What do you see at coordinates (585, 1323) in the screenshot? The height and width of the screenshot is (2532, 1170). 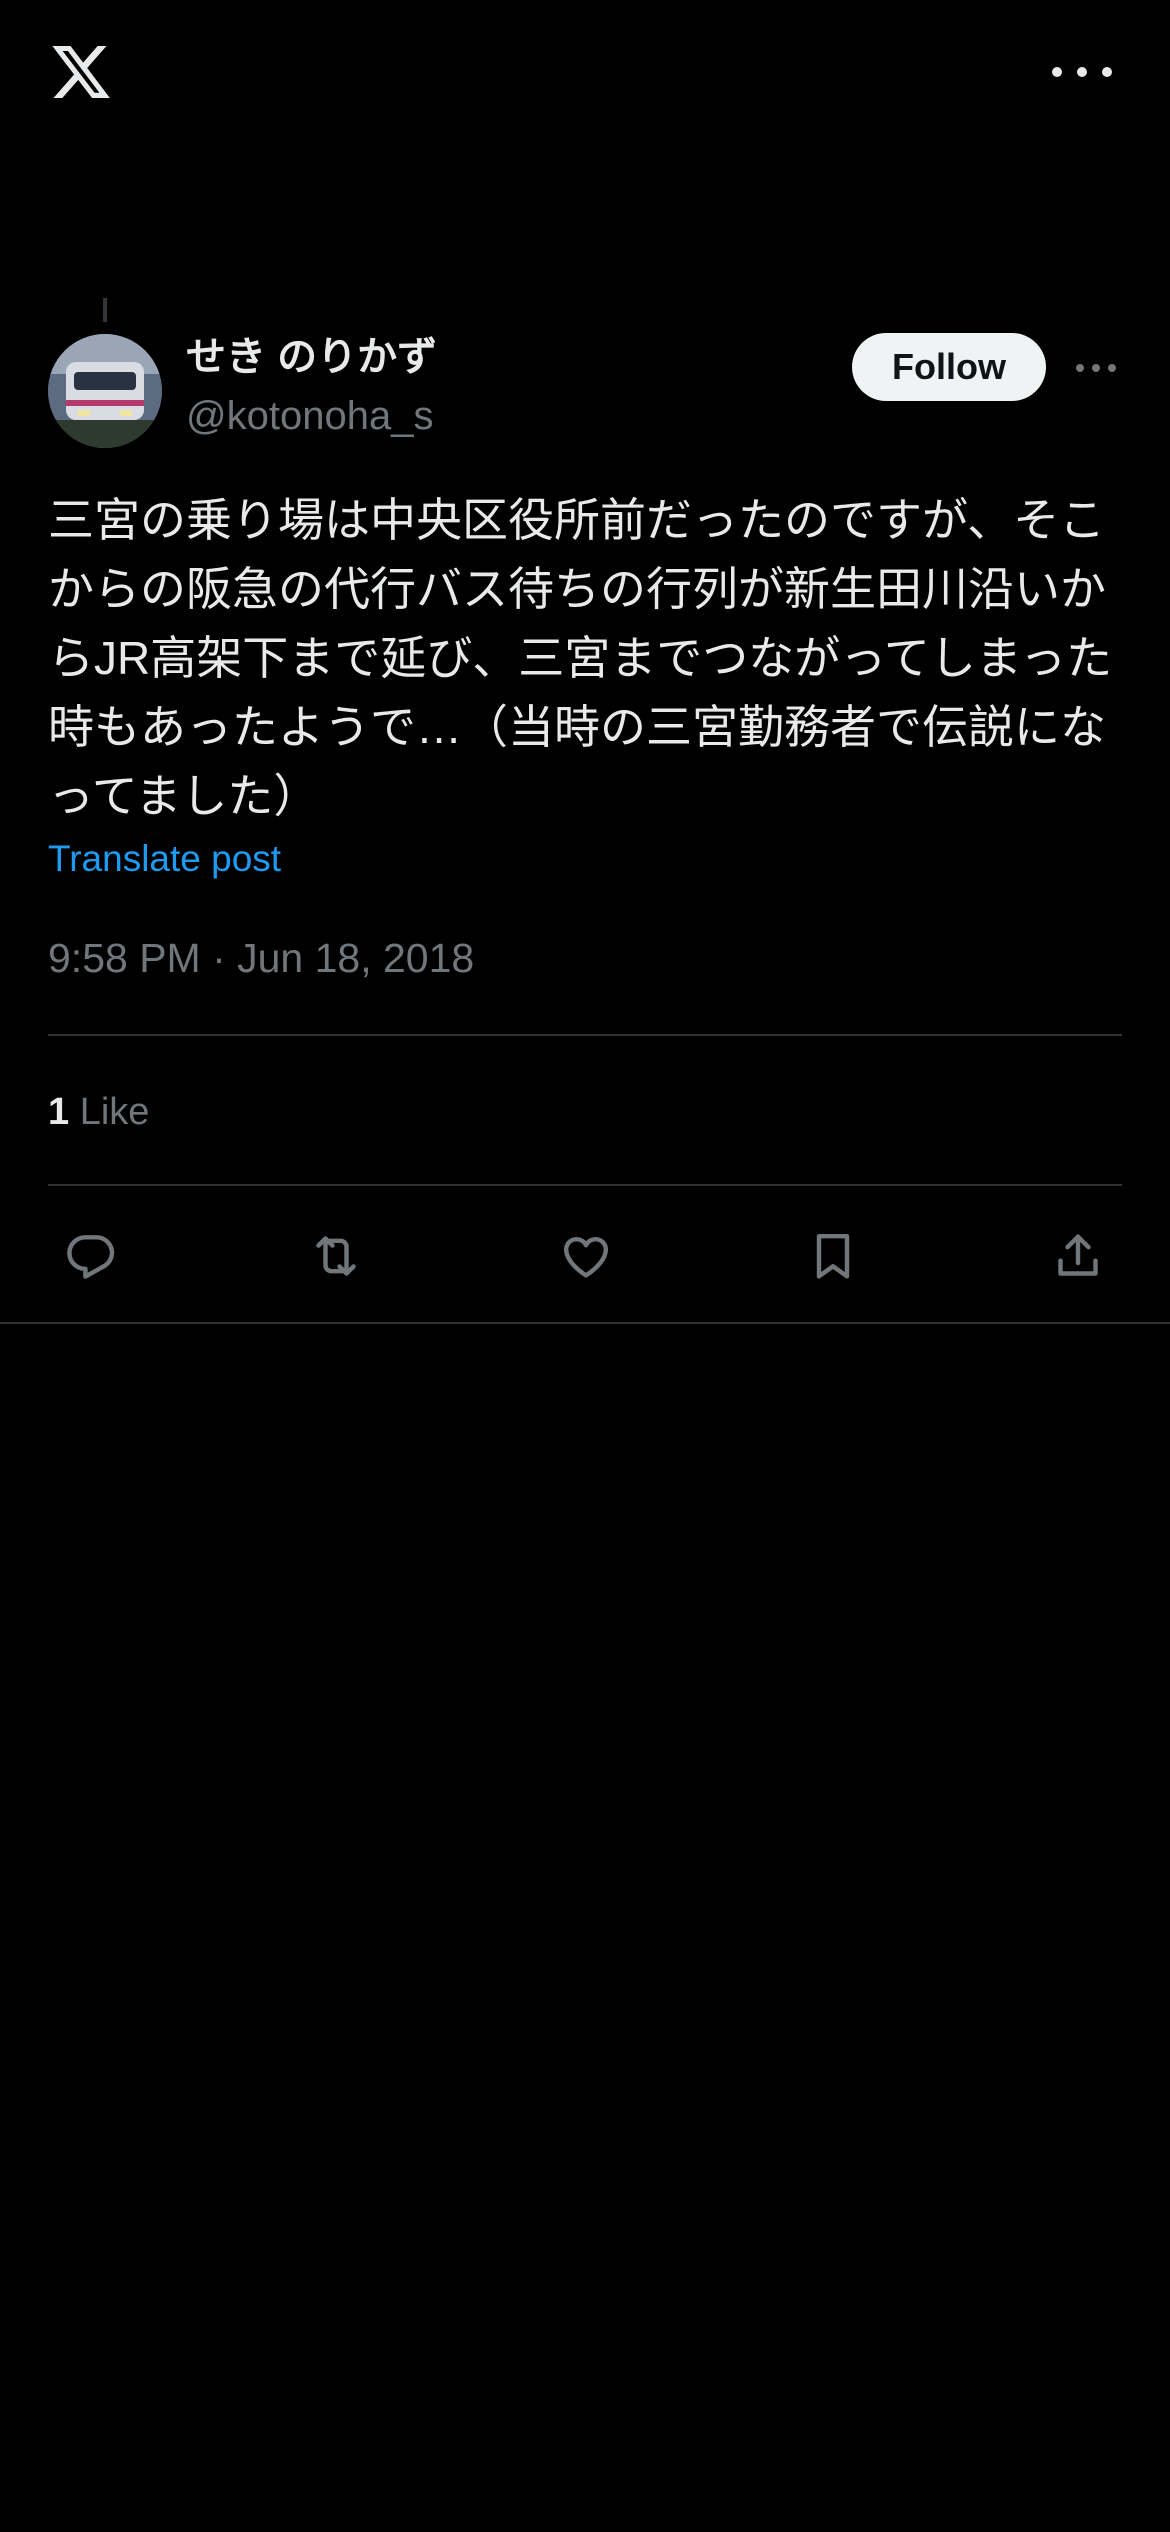 I see `section-divider` at bounding box center [585, 1323].